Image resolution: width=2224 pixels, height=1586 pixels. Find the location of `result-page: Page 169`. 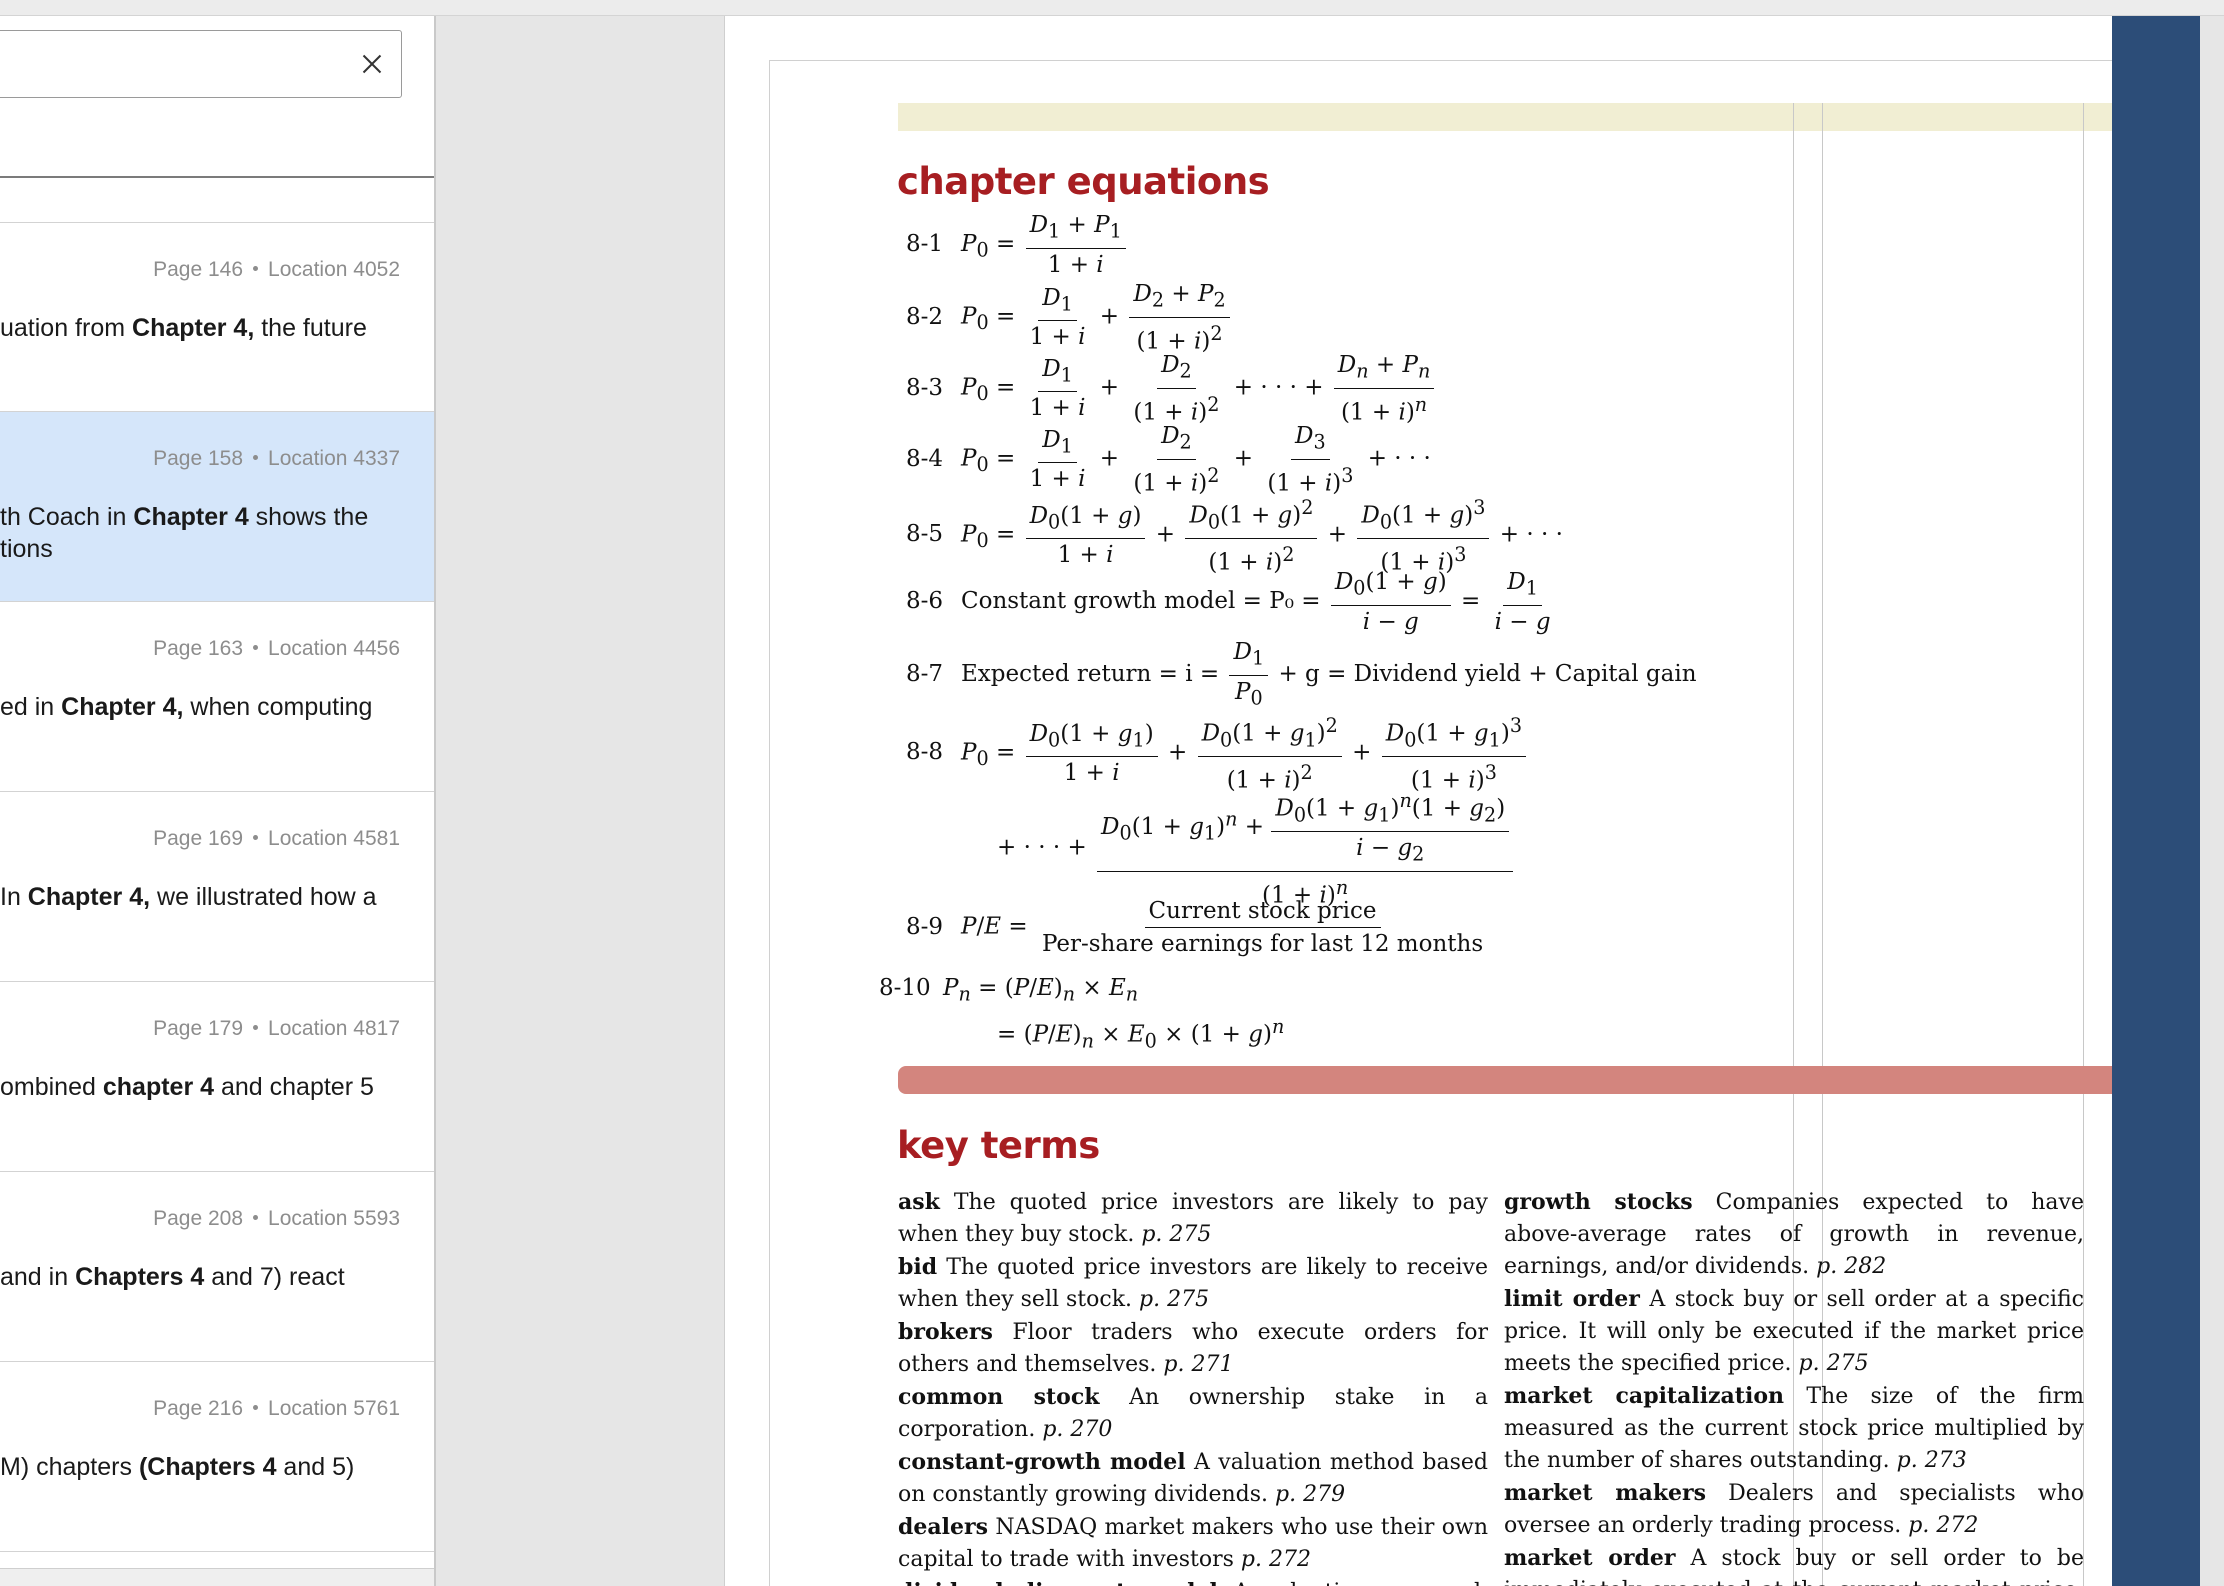

result-page: Page 169 is located at coordinates (198, 838).